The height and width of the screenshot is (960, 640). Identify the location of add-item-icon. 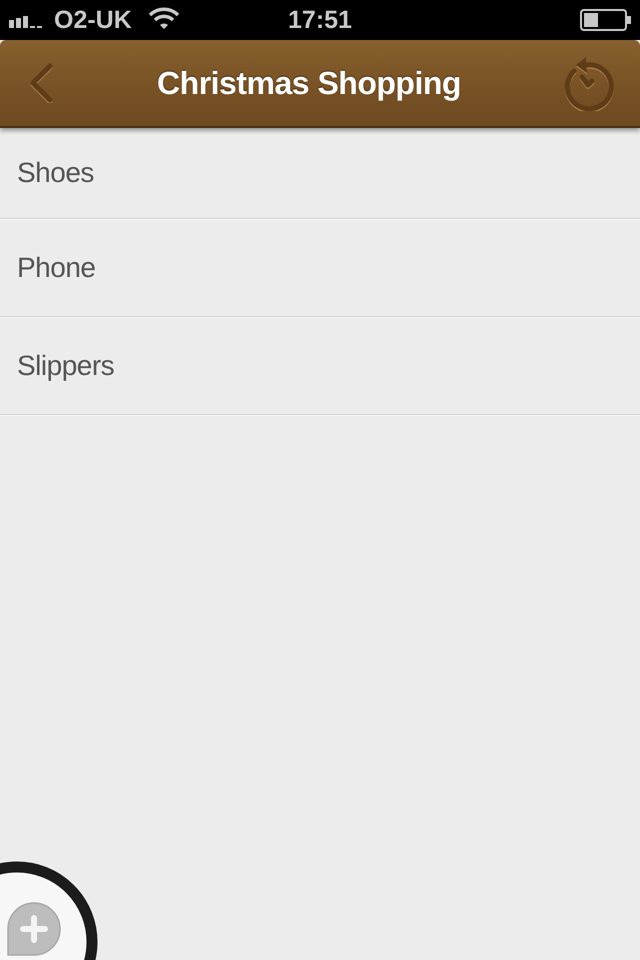
(34, 929).